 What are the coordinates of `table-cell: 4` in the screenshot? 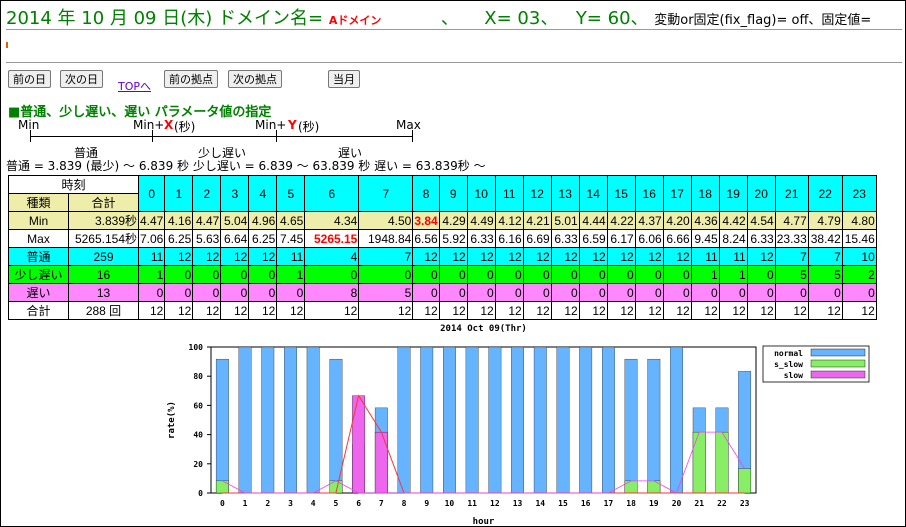 It's located at (332, 256).